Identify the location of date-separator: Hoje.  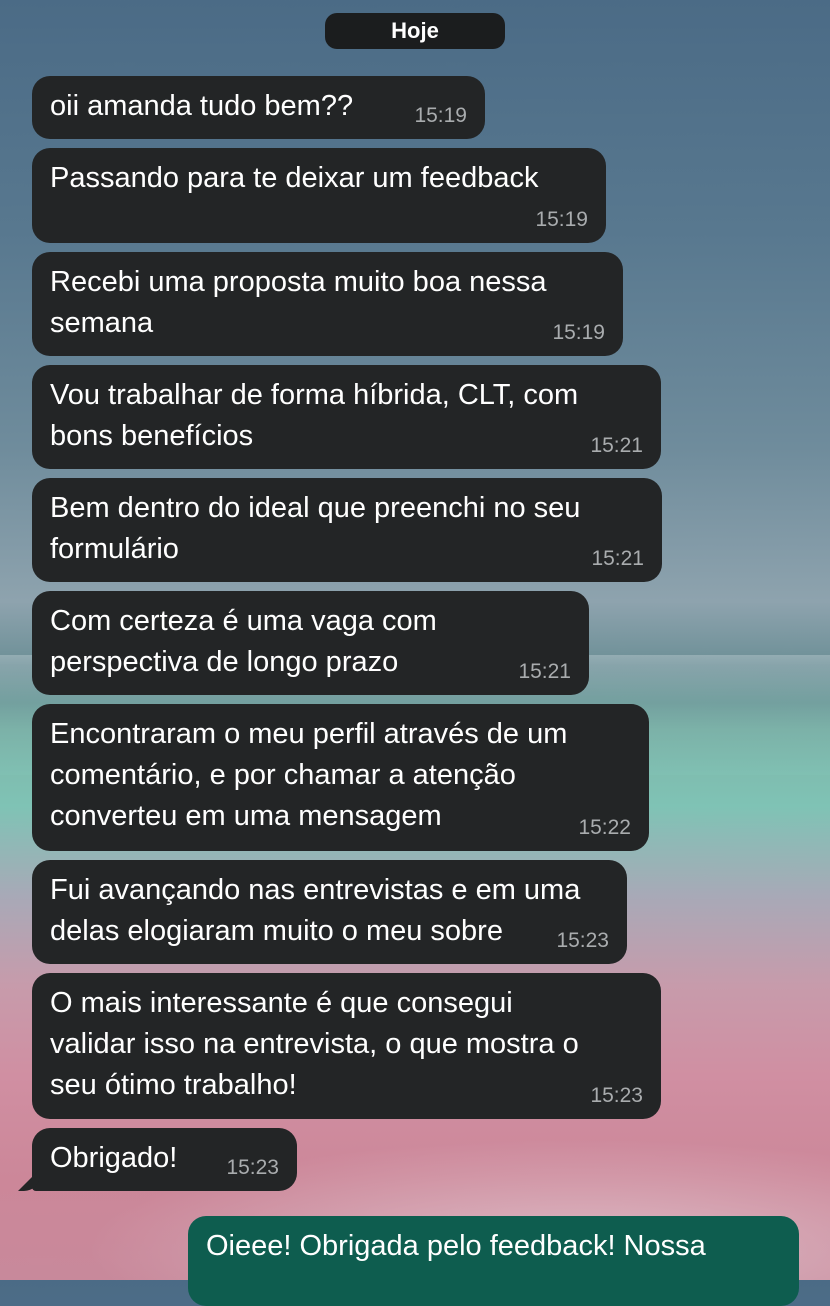
(415, 31).